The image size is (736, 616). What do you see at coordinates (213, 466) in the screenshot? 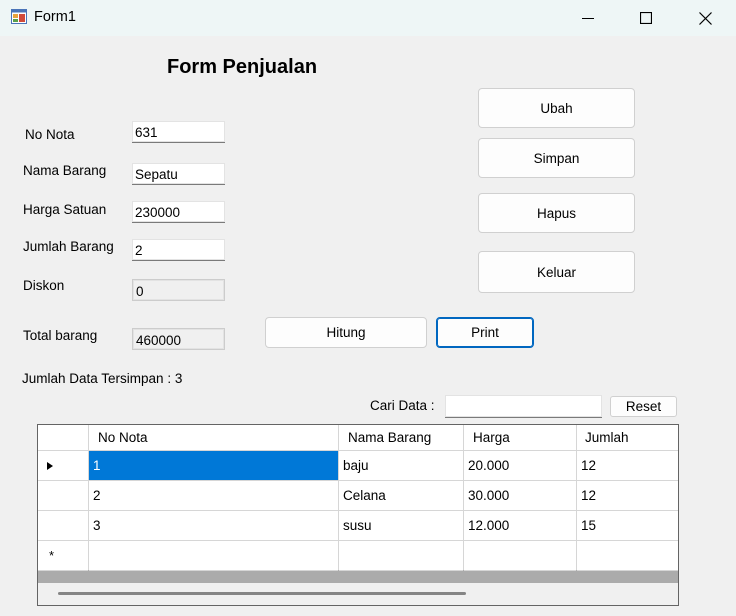
I see `table-cell: 1` at bounding box center [213, 466].